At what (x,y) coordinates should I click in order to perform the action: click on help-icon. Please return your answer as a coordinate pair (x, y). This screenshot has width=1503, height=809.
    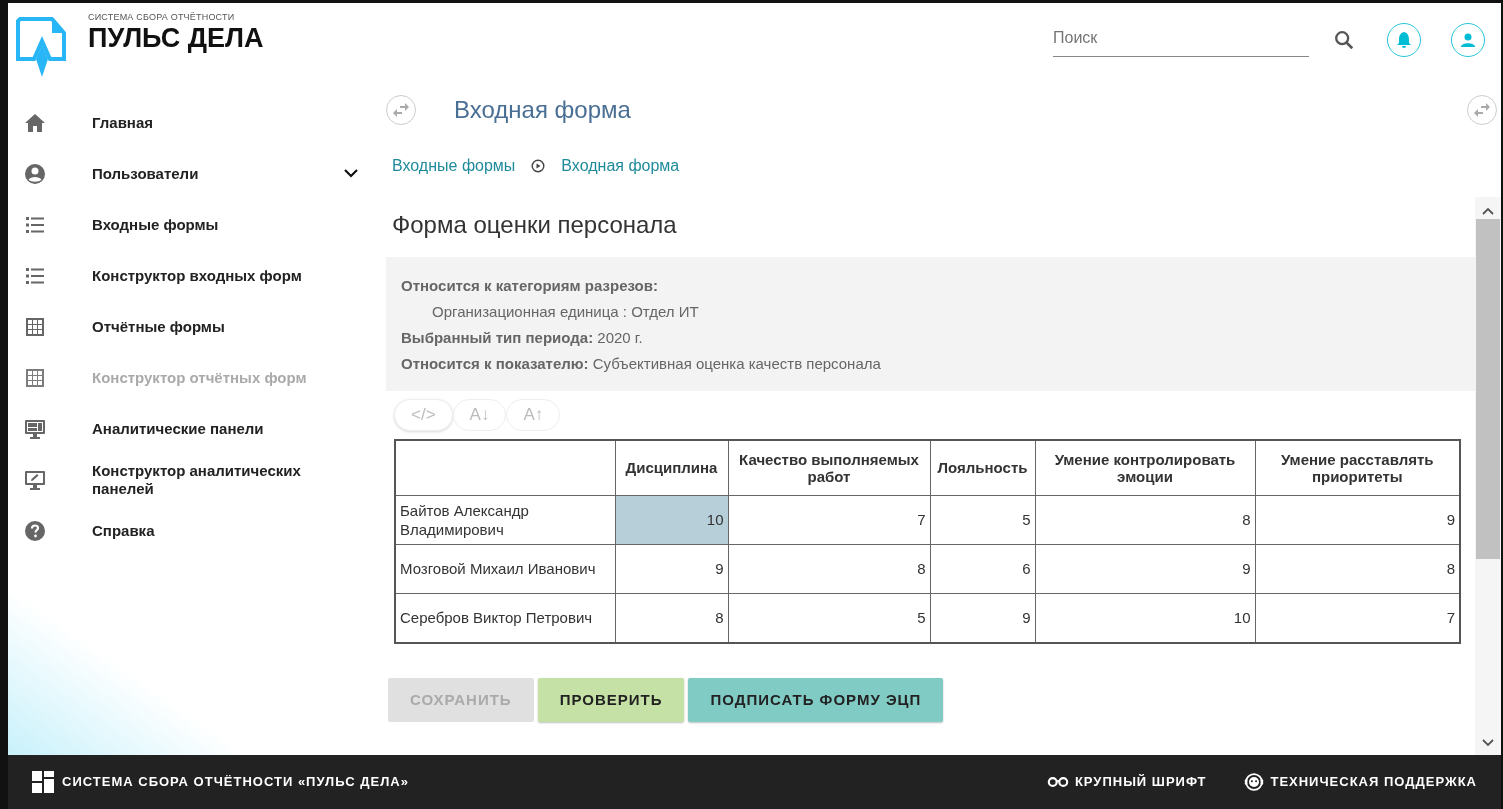
    Looking at the image, I should click on (35, 530).